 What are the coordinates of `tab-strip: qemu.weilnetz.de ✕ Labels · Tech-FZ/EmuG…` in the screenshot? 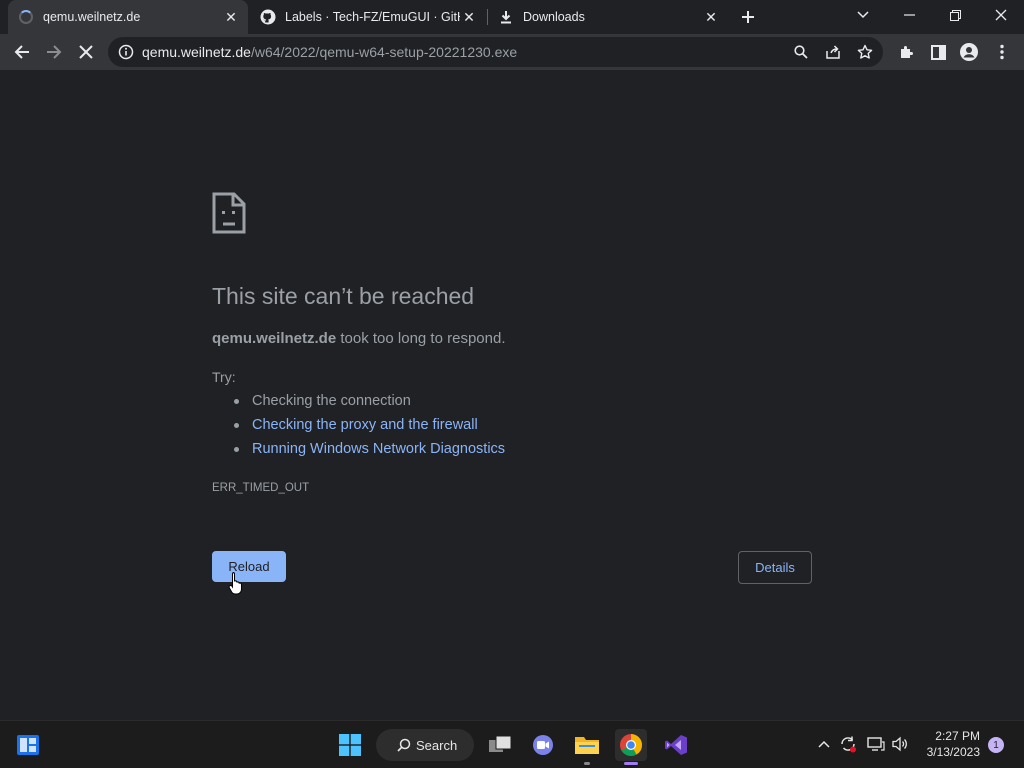 It's located at (512, 17).